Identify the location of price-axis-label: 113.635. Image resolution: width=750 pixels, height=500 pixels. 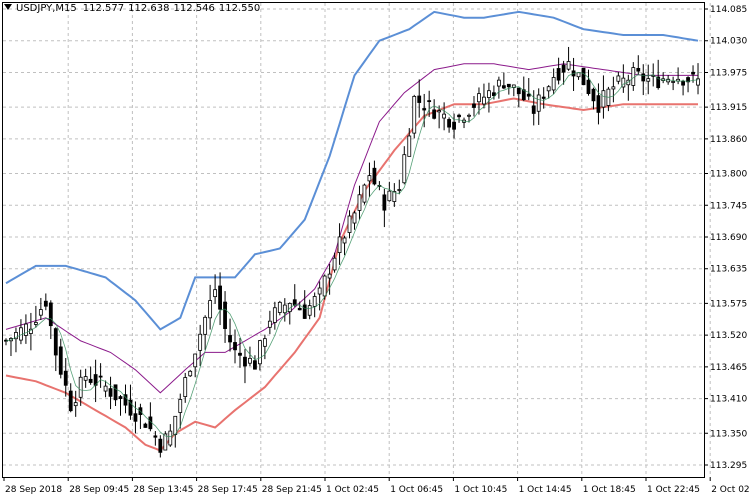
(728, 270).